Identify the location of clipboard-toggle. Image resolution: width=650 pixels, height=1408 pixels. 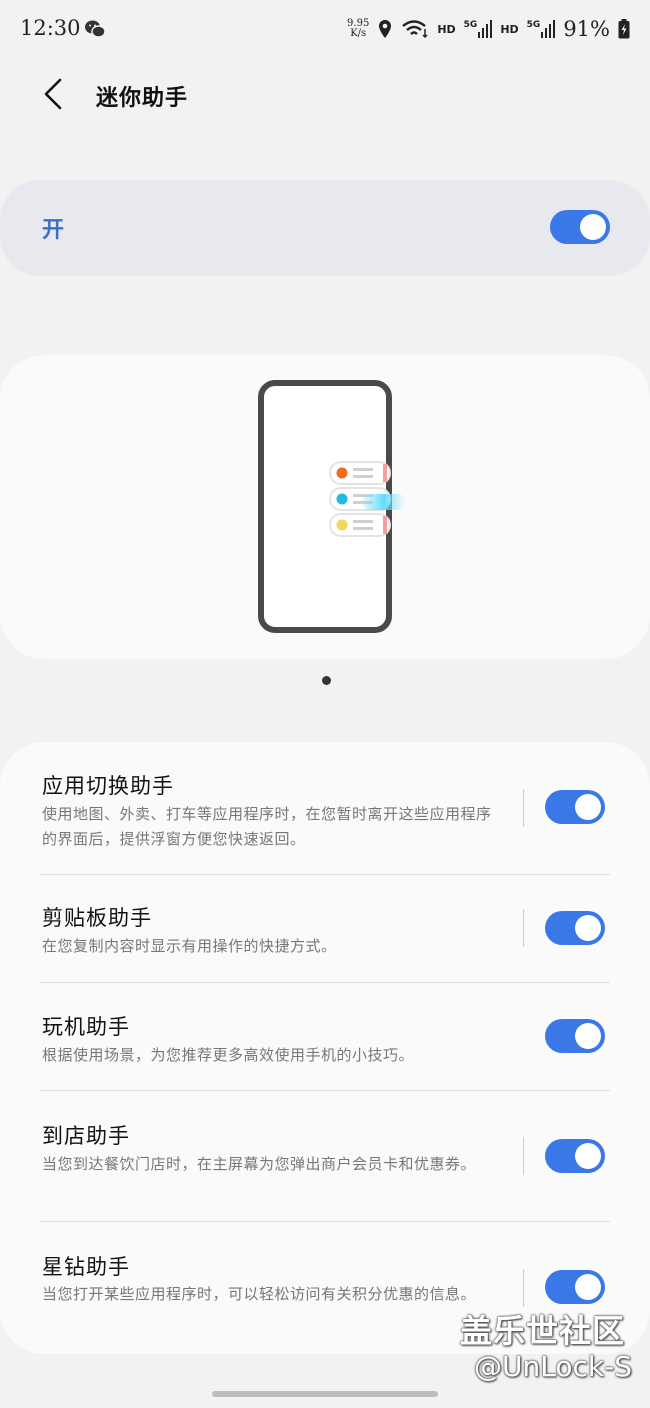
(575, 928).